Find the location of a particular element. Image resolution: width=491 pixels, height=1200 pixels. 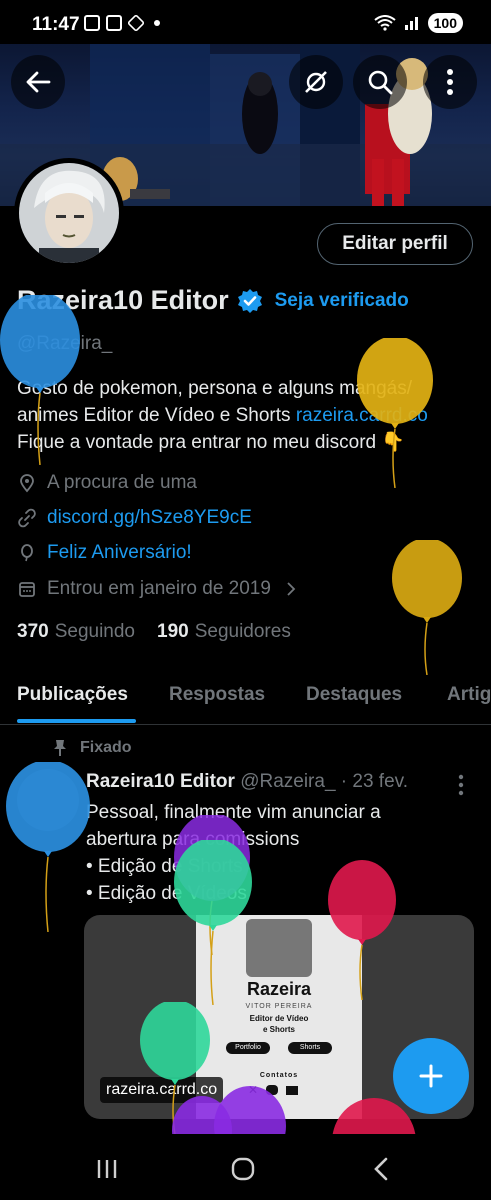

back-nav-icon is located at coordinates (381, 1169).